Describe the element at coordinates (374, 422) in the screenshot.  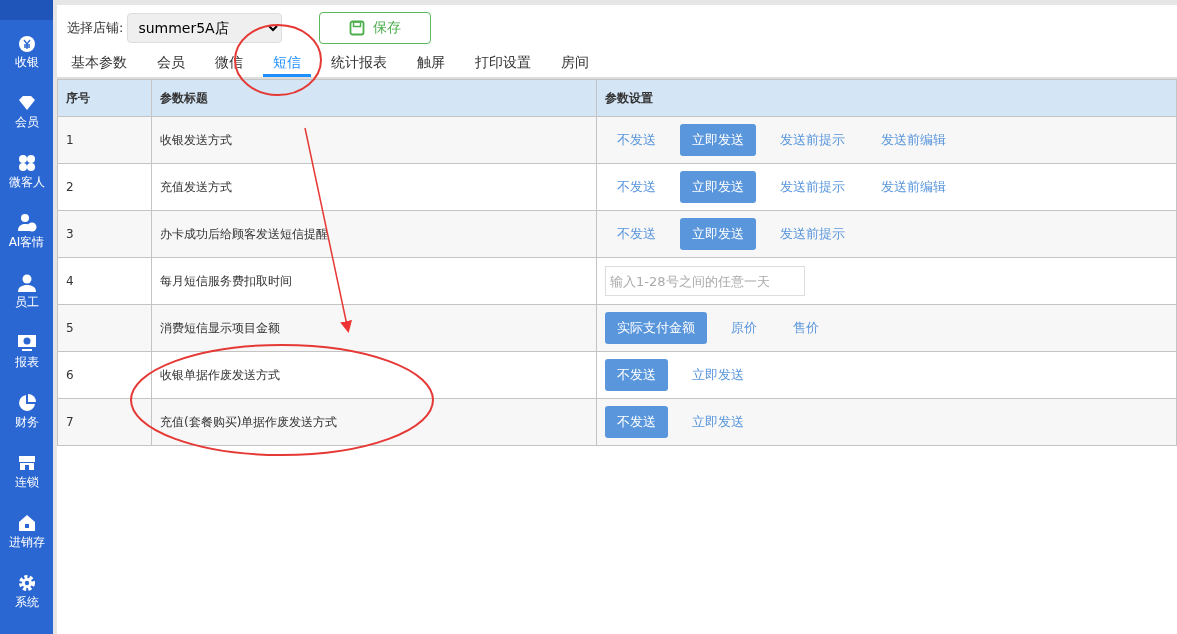
I see `table-cell: 充值(套餐购买)单据作废发送方式` at that location.